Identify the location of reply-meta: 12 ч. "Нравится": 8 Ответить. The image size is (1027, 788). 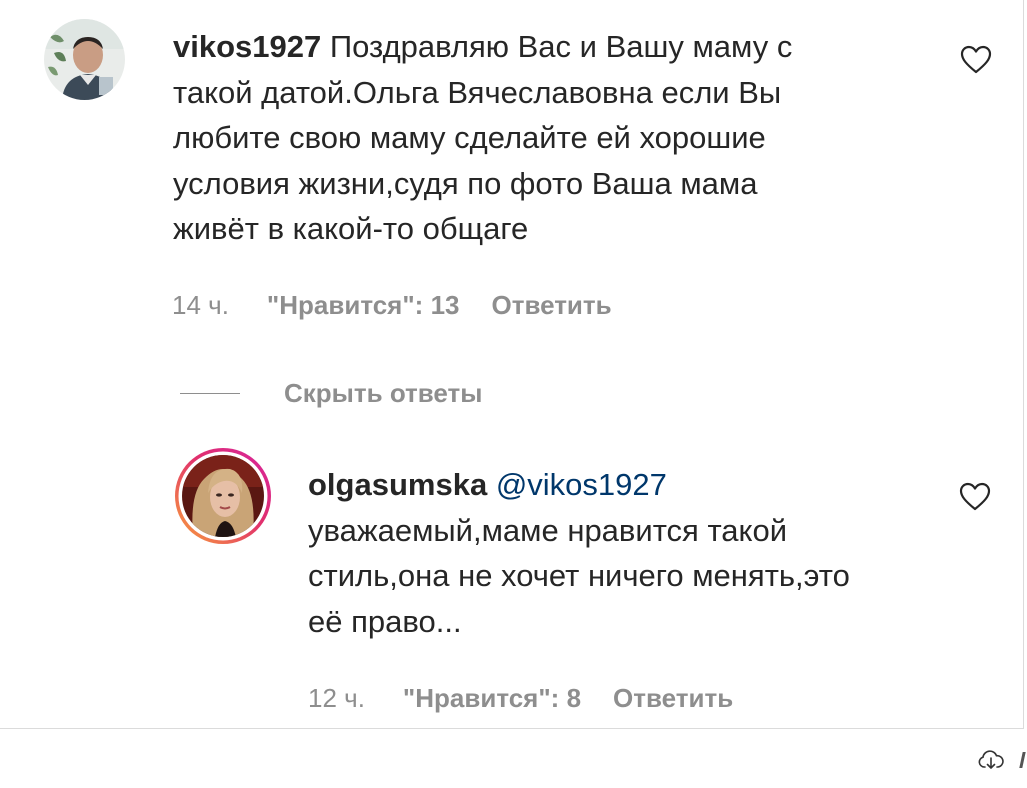
(520, 698).